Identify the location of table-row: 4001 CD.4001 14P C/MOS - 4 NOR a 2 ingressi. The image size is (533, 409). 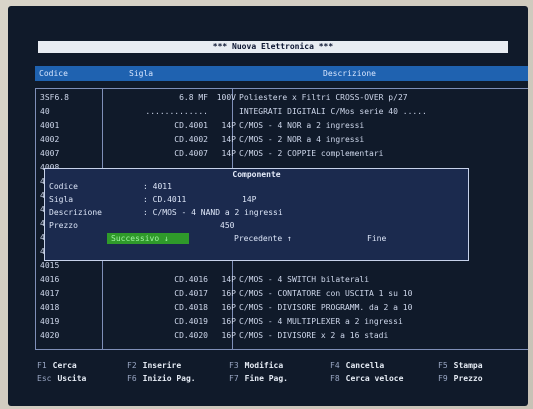
(282, 126).